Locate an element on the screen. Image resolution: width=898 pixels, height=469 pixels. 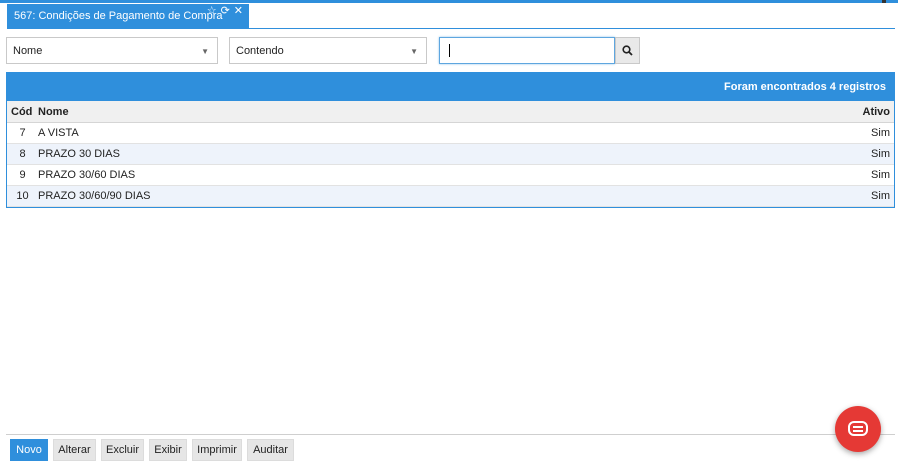
operator-select: Contendo ▼ is located at coordinates (328, 50).